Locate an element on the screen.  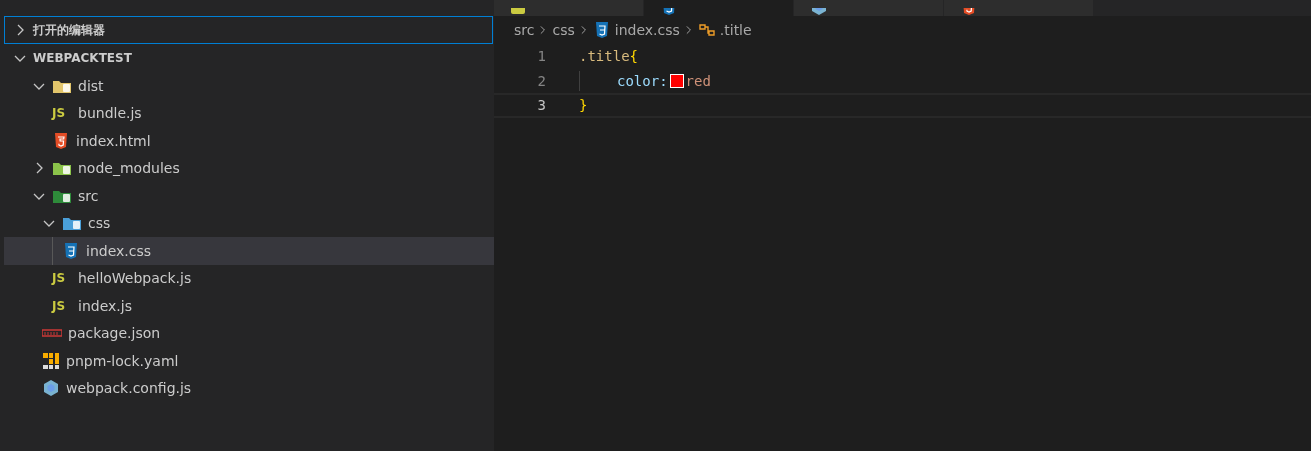
line-number: 1 is located at coordinates (541, 56).